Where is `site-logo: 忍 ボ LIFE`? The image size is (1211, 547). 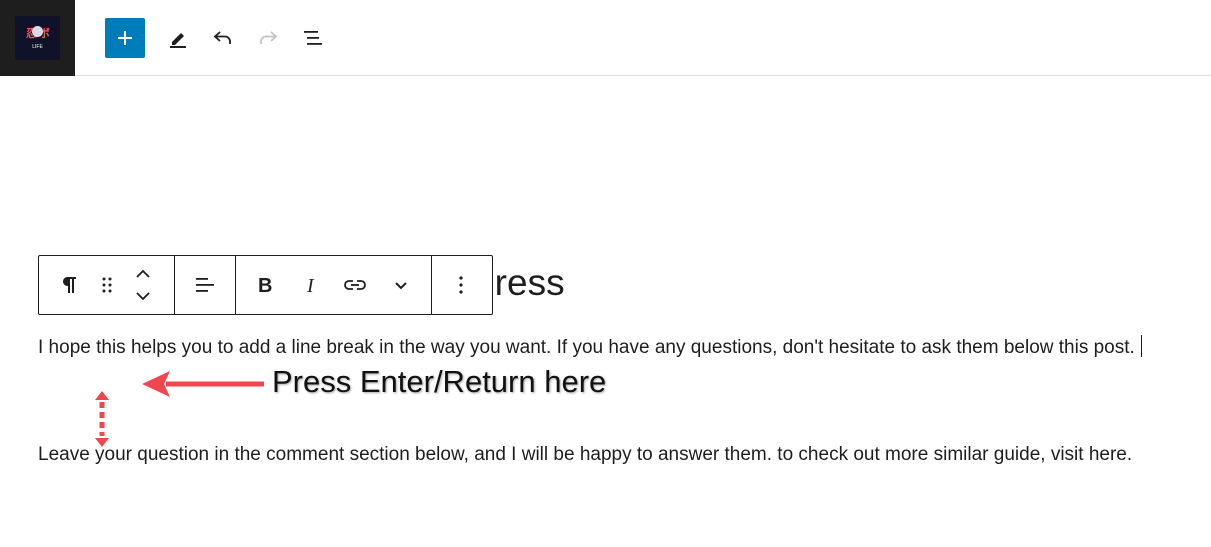
site-logo: 忍 ボ LIFE is located at coordinates (37, 38).